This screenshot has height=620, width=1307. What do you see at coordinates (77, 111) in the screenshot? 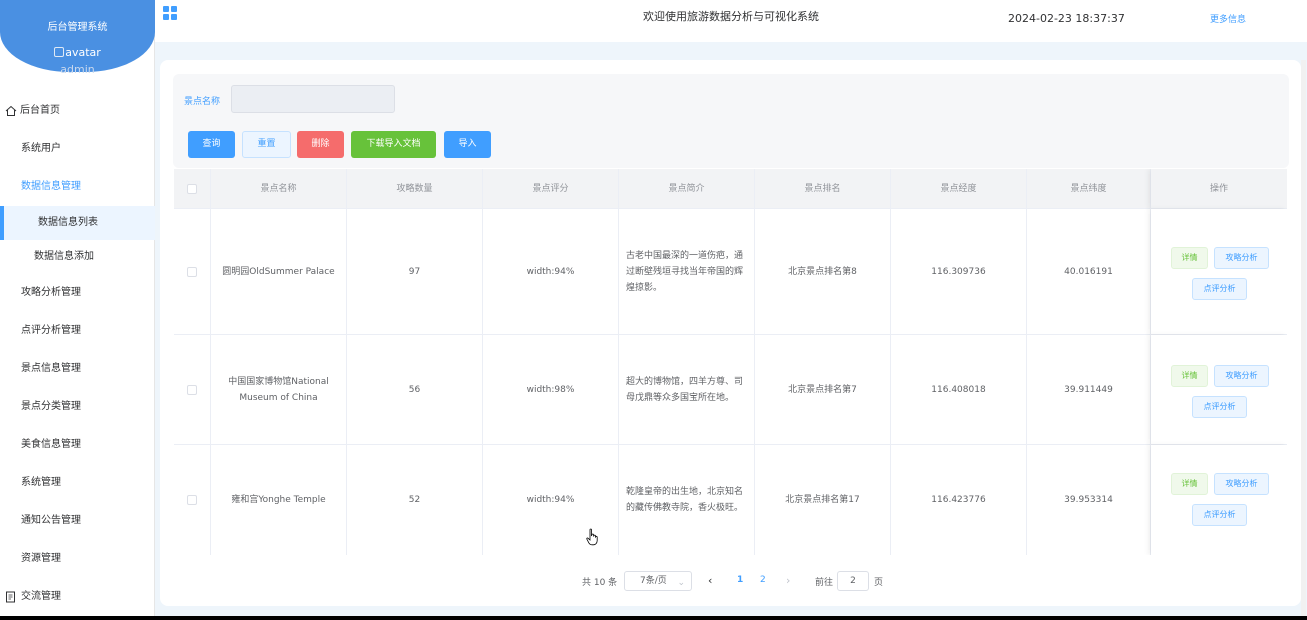
I see `sidebar-item-home: 后台首页` at bounding box center [77, 111].